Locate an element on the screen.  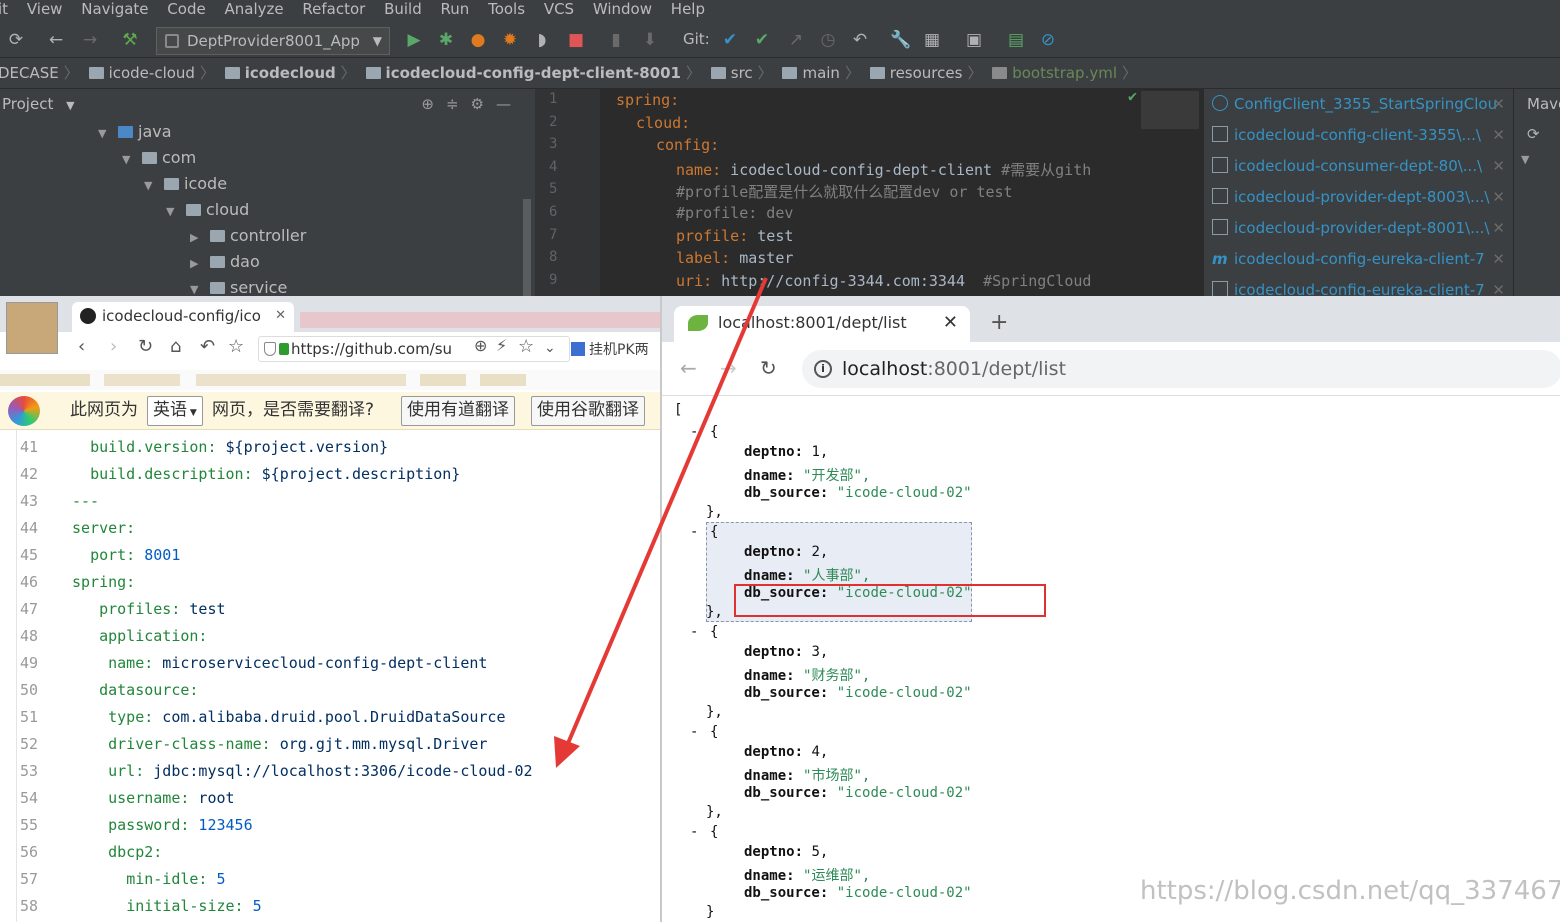
menu-item-navigate: Navigate is located at coordinates (114, 9).